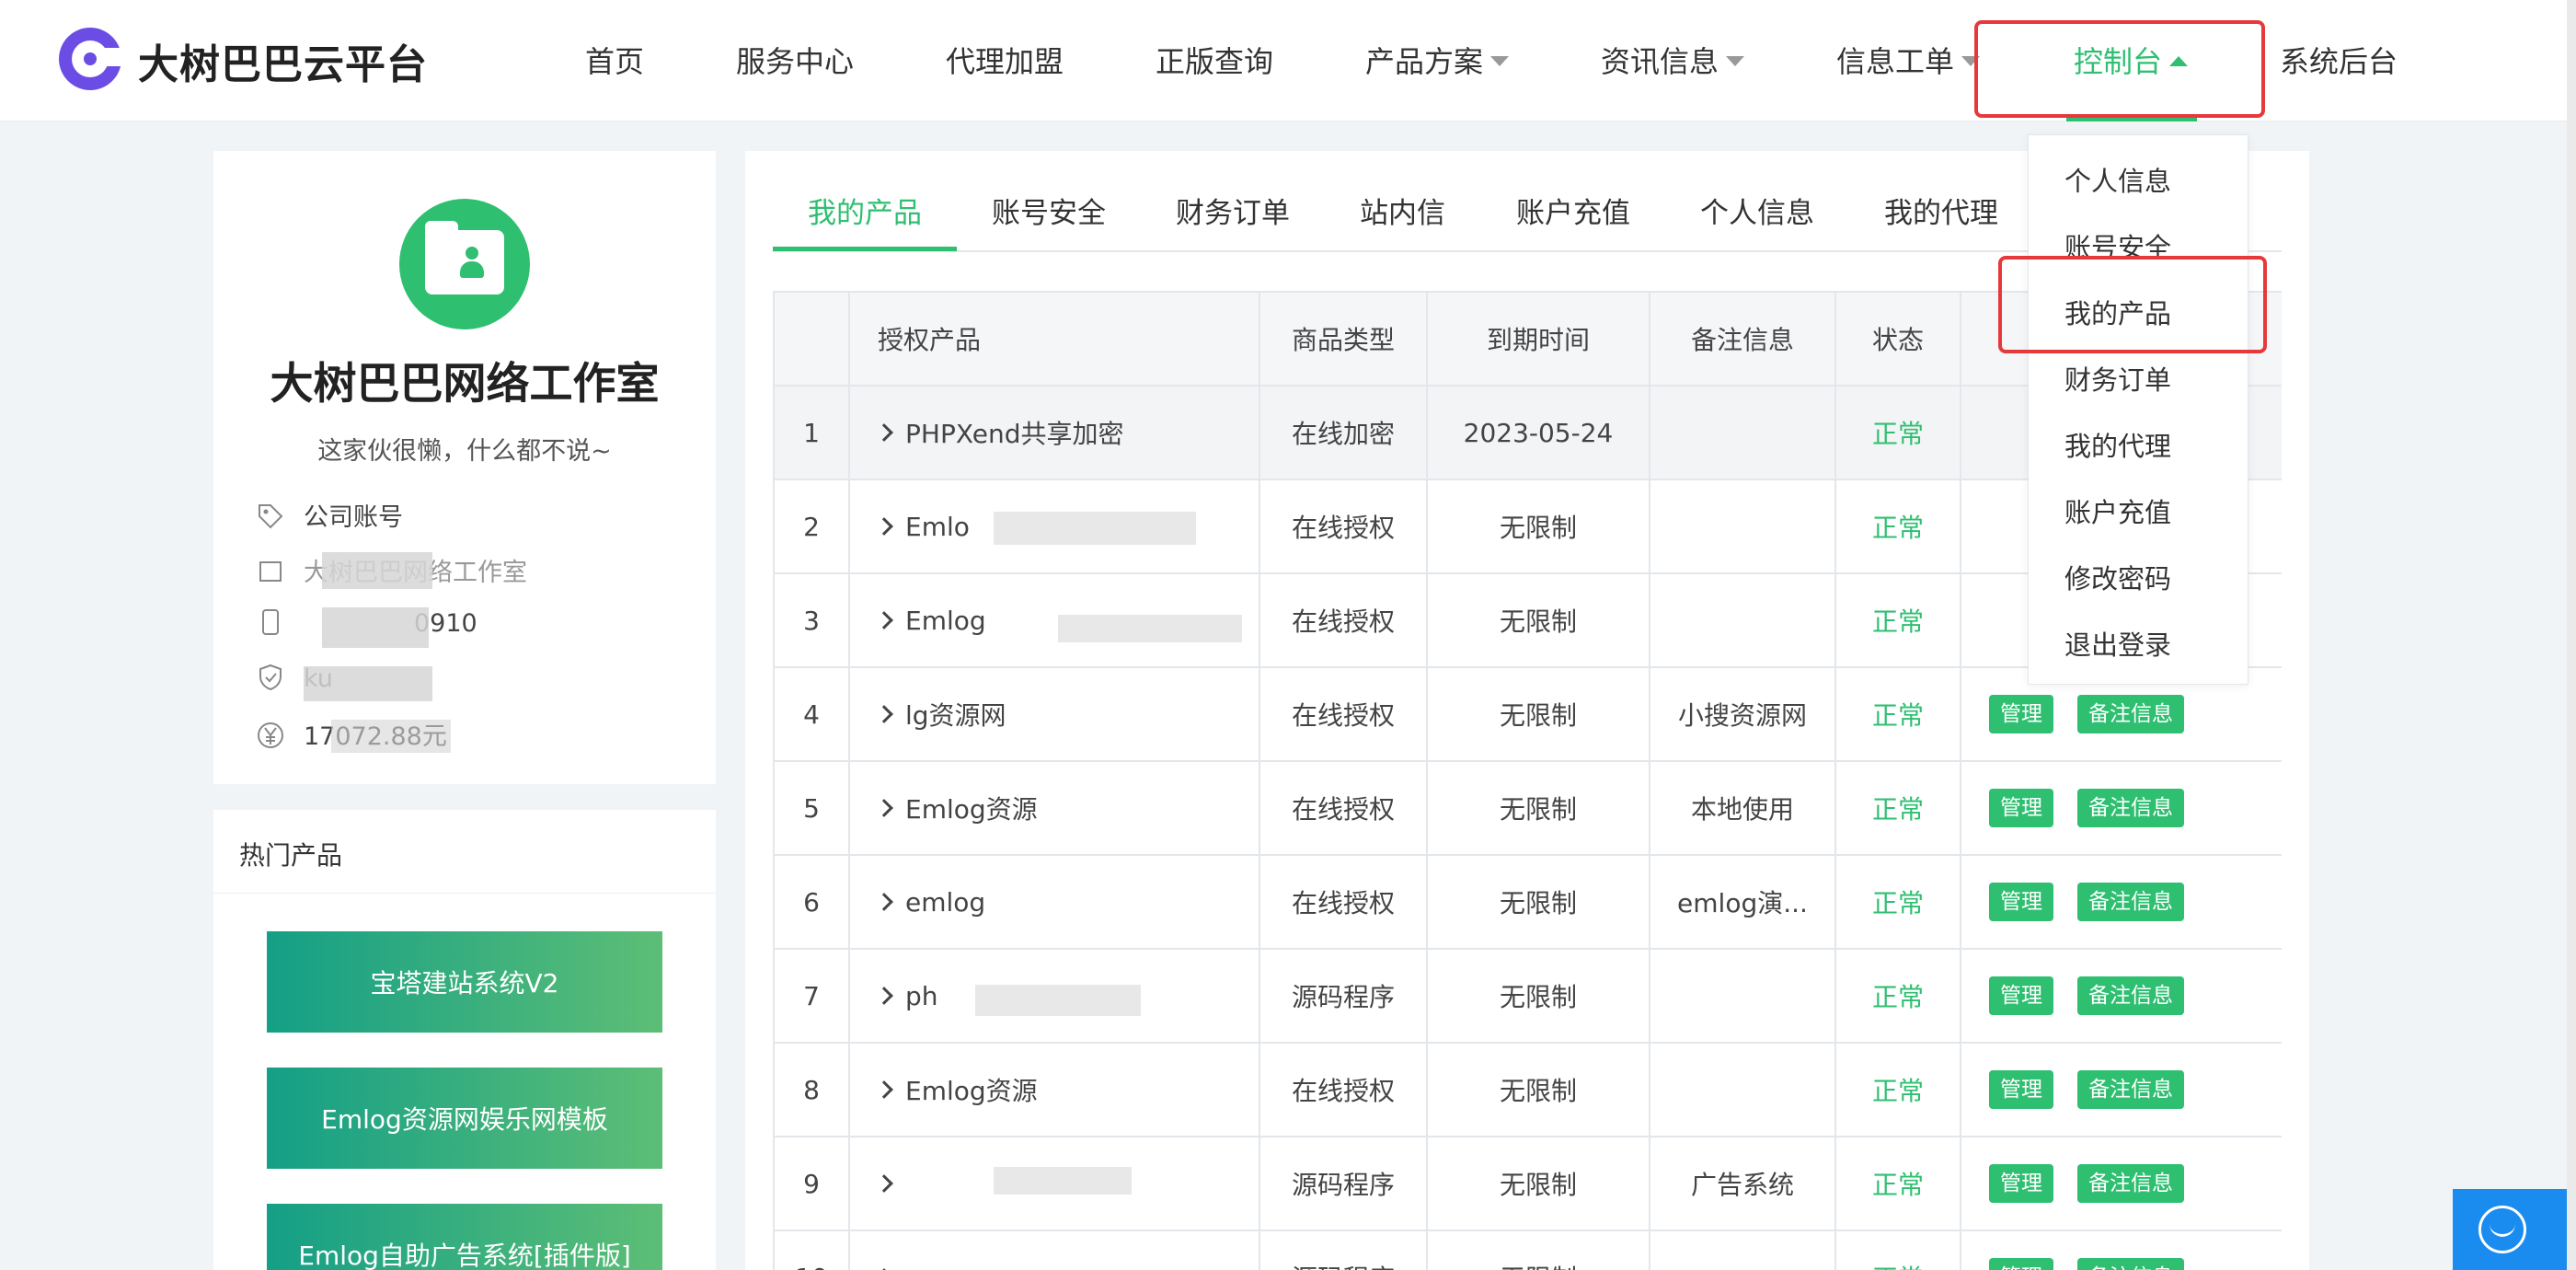 Image resolution: width=2576 pixels, height=1270 pixels. Describe the element at coordinates (464, 451) in the screenshot. I see `profile-motto: 这家伙很懒，什么都不说~` at that location.